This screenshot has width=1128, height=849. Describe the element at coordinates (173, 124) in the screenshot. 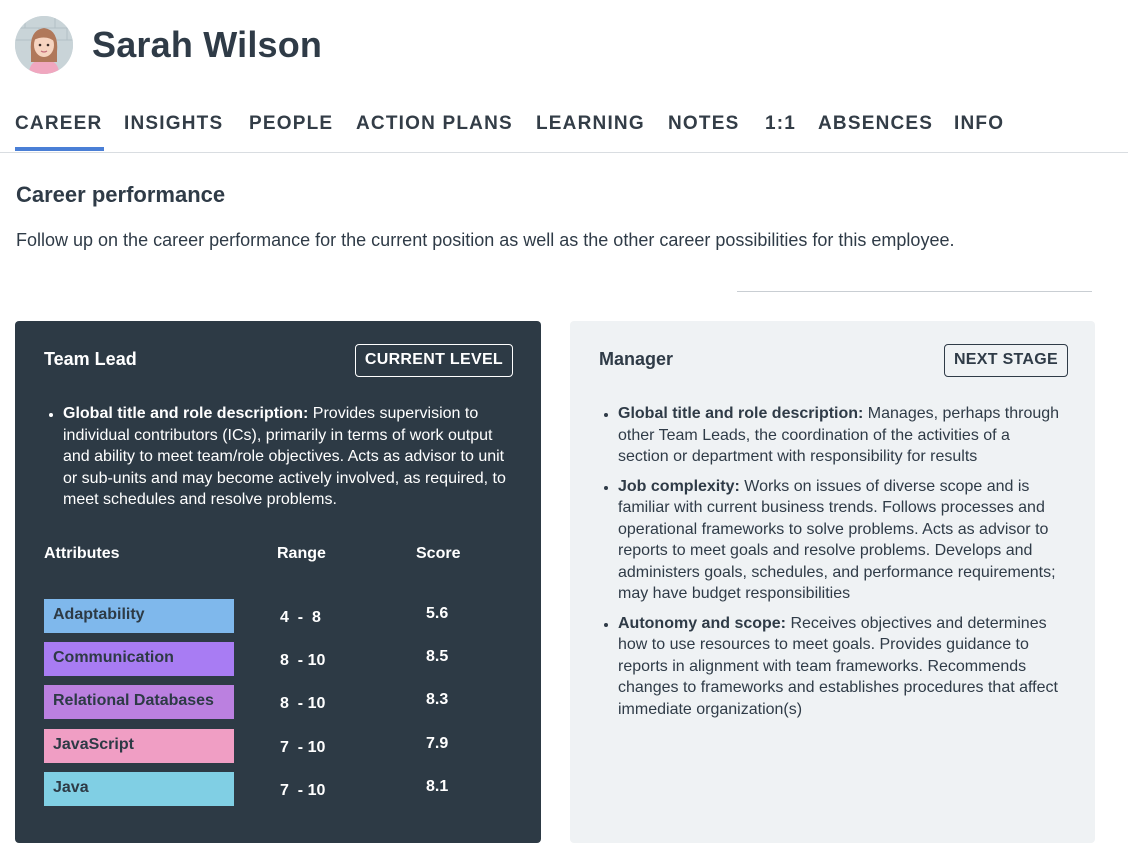

I see `tab-insights: INSIGHTS` at that location.